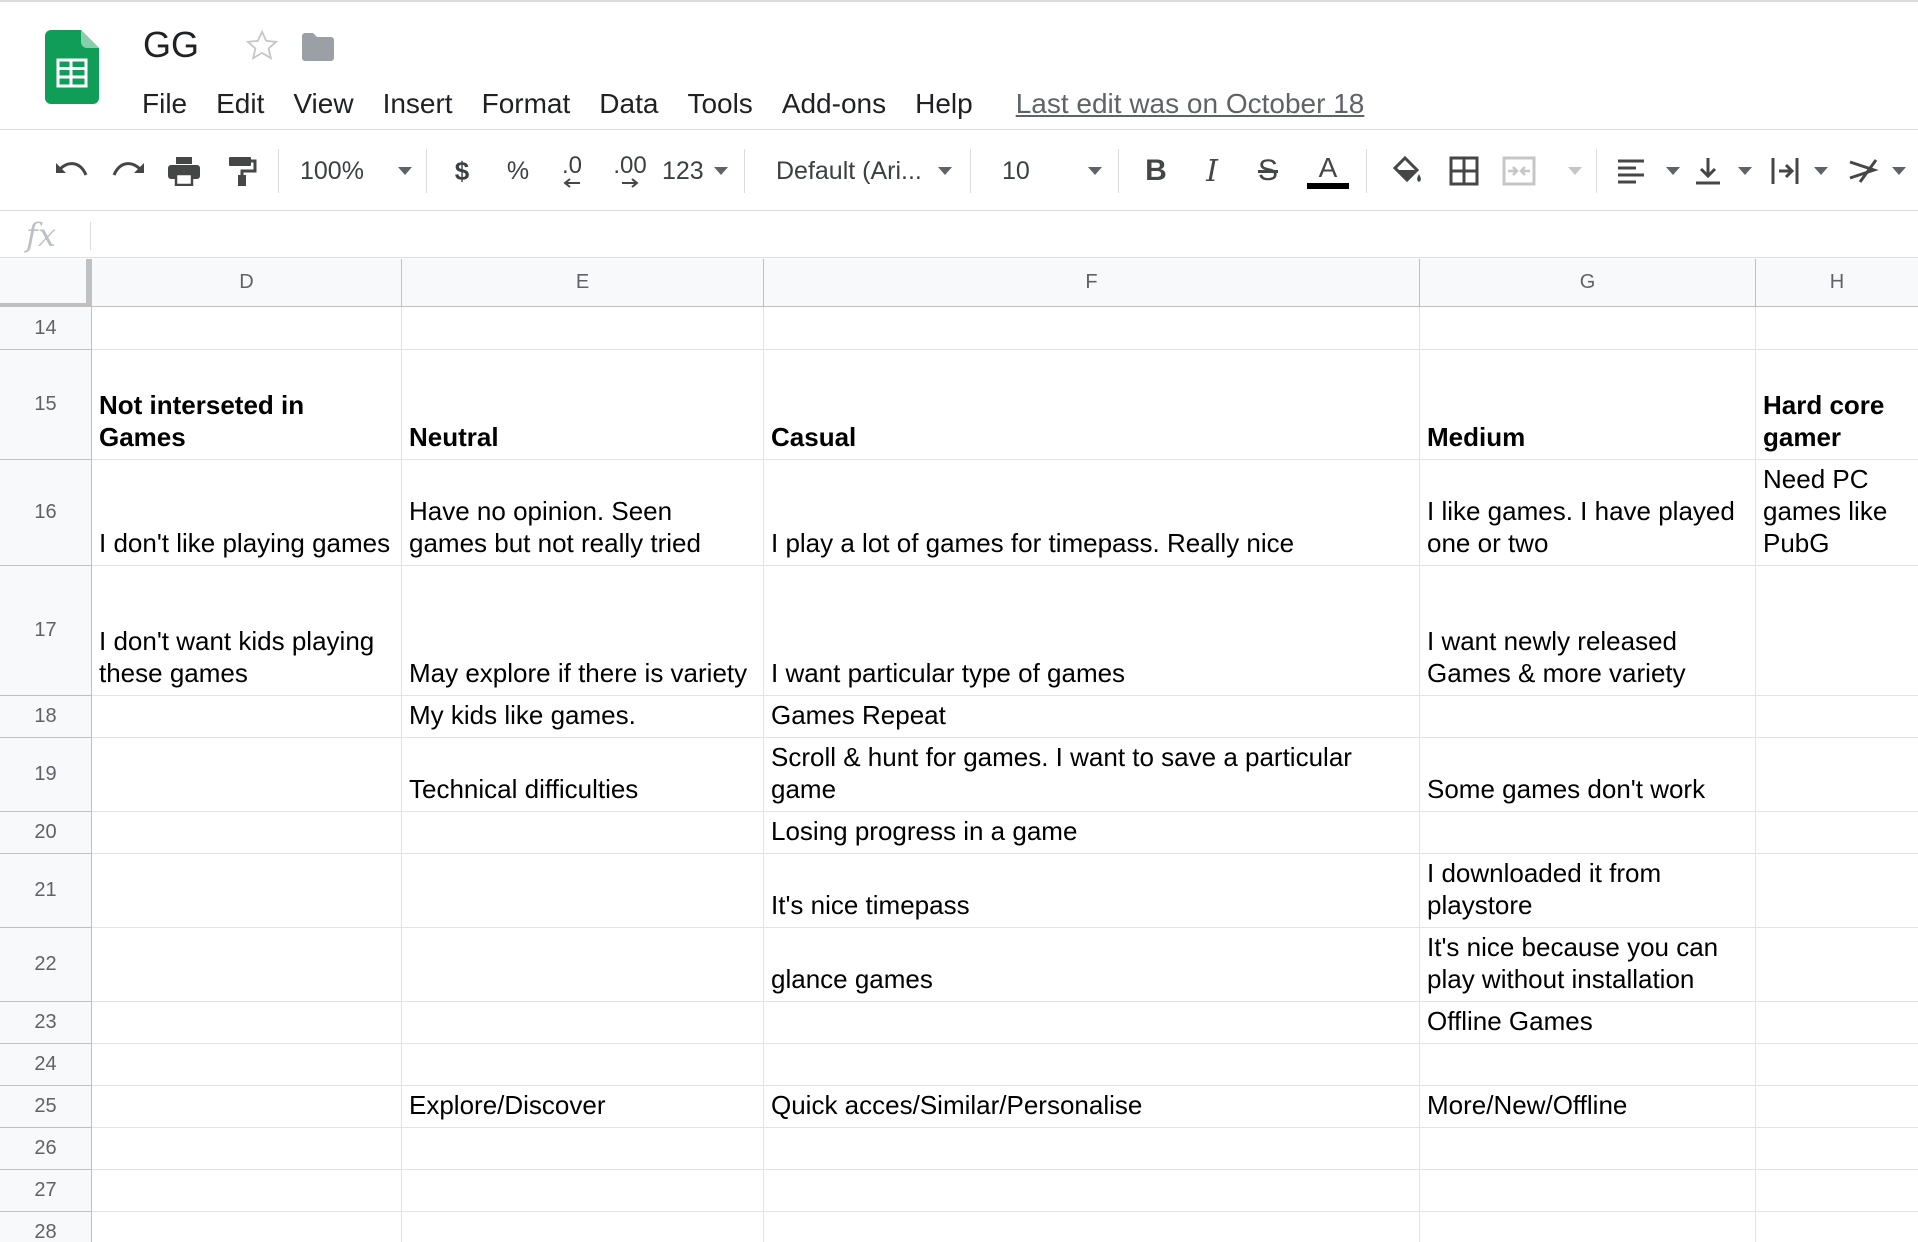 The width and height of the screenshot is (1918, 1242). What do you see at coordinates (583, 891) in the screenshot?
I see `cell-e21` at bounding box center [583, 891].